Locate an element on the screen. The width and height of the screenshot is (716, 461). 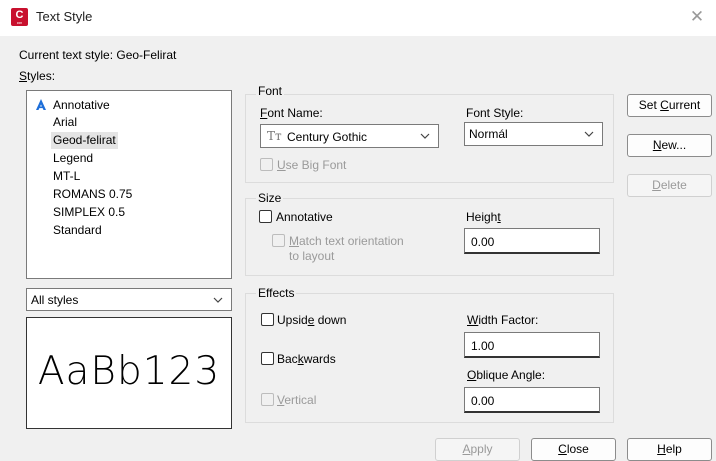
vertical-label: Vertical is located at coordinates (297, 400).